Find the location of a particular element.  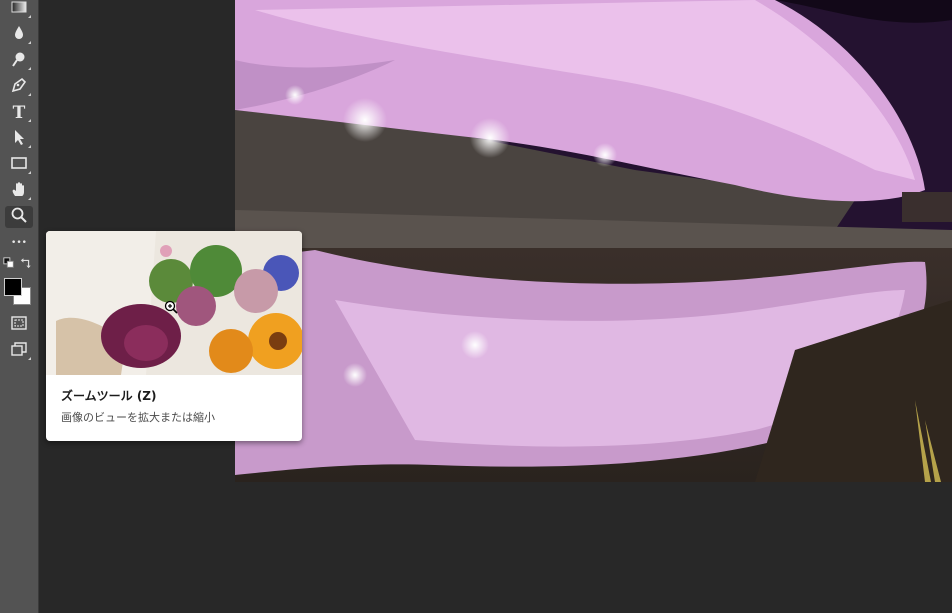

blur-tool-button is located at coordinates (19, 35).